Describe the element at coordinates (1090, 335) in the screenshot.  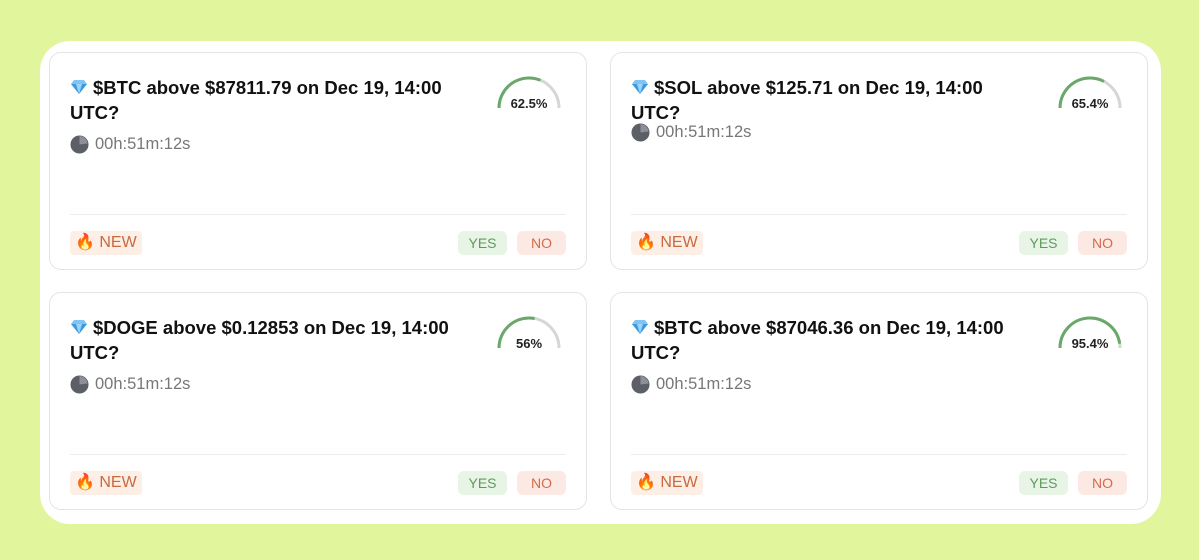
I see `probability-gauge: 95.4%` at that location.